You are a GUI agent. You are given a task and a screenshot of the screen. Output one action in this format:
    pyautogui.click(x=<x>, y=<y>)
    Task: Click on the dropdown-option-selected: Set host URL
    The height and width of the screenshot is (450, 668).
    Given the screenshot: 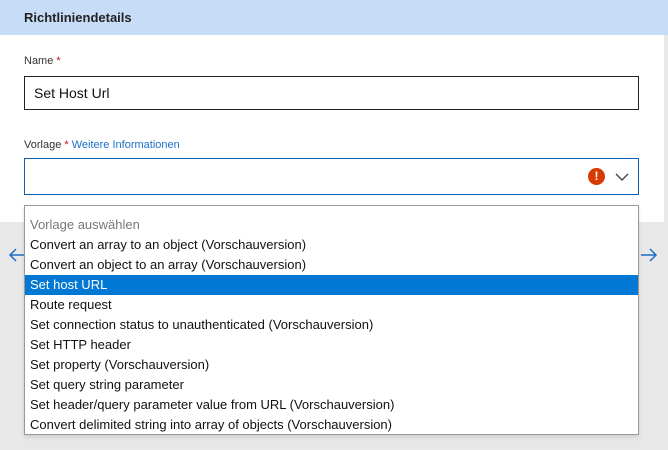 What is the action you would take?
    pyautogui.click(x=331, y=285)
    